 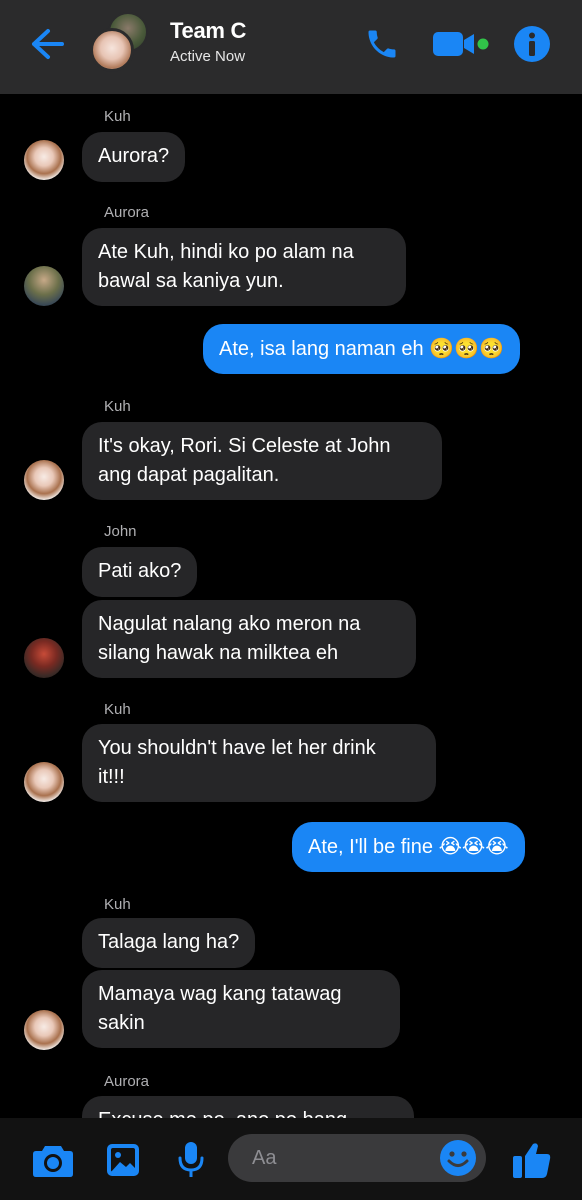 I want to click on back-arrow-icon, so click(x=48, y=44).